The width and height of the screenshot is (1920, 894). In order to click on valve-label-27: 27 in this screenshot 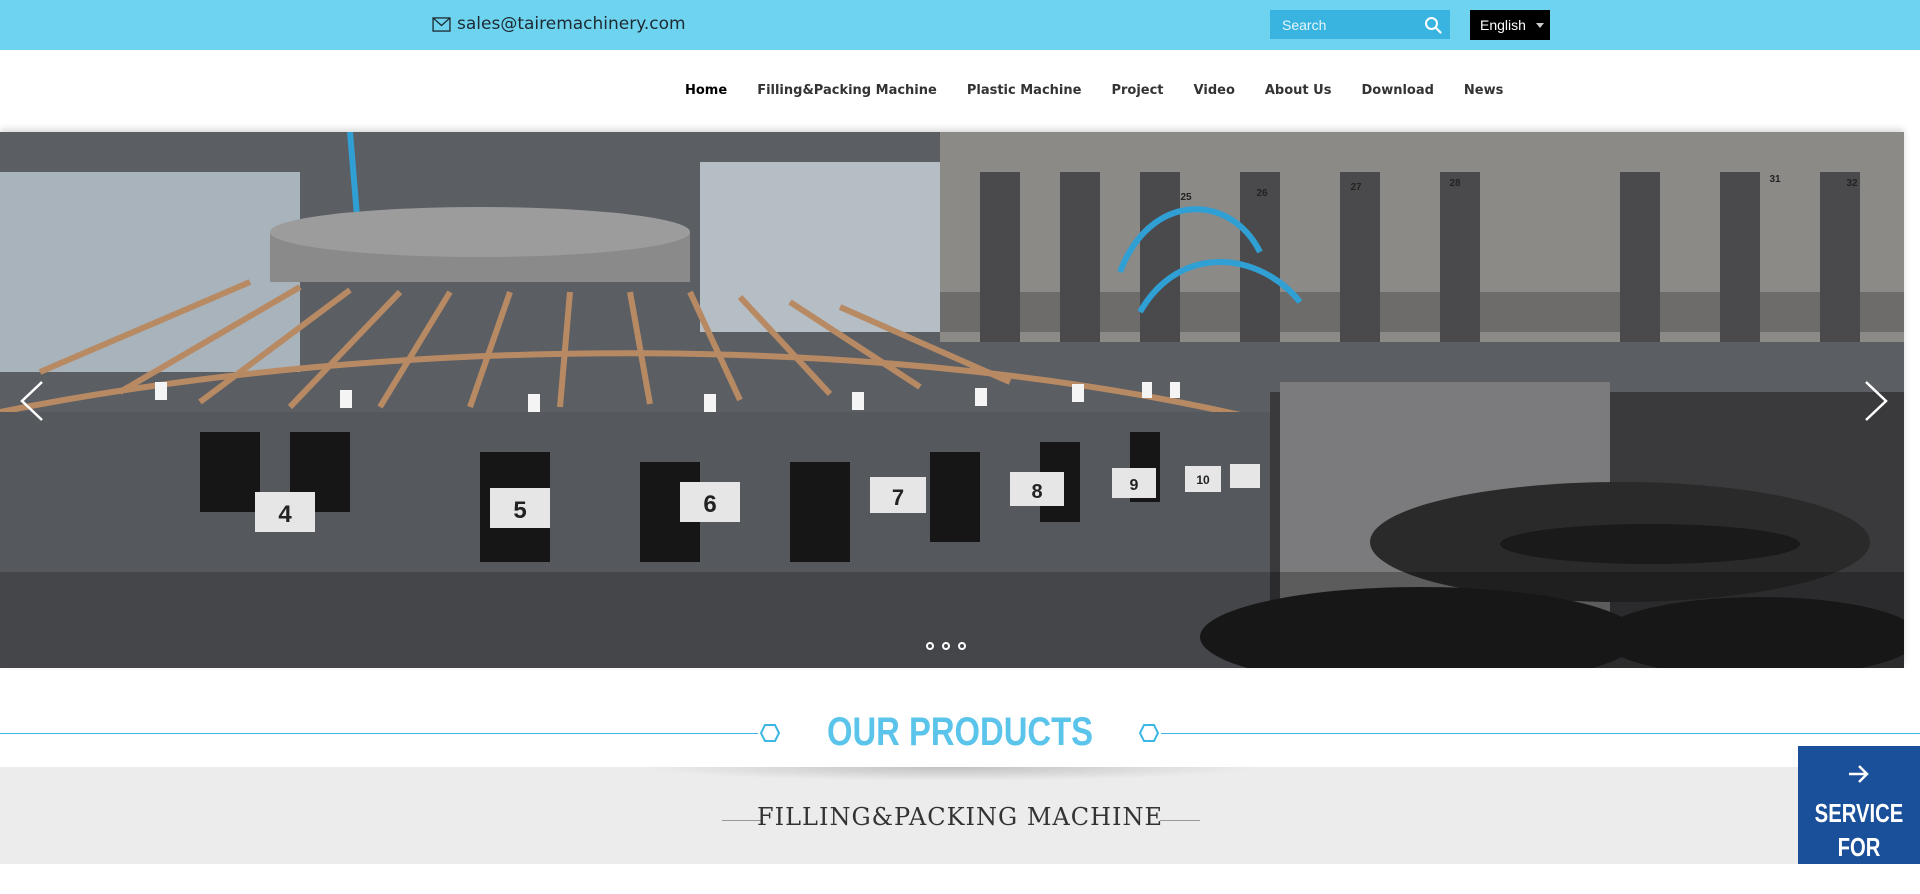, I will do `click(1356, 187)`.